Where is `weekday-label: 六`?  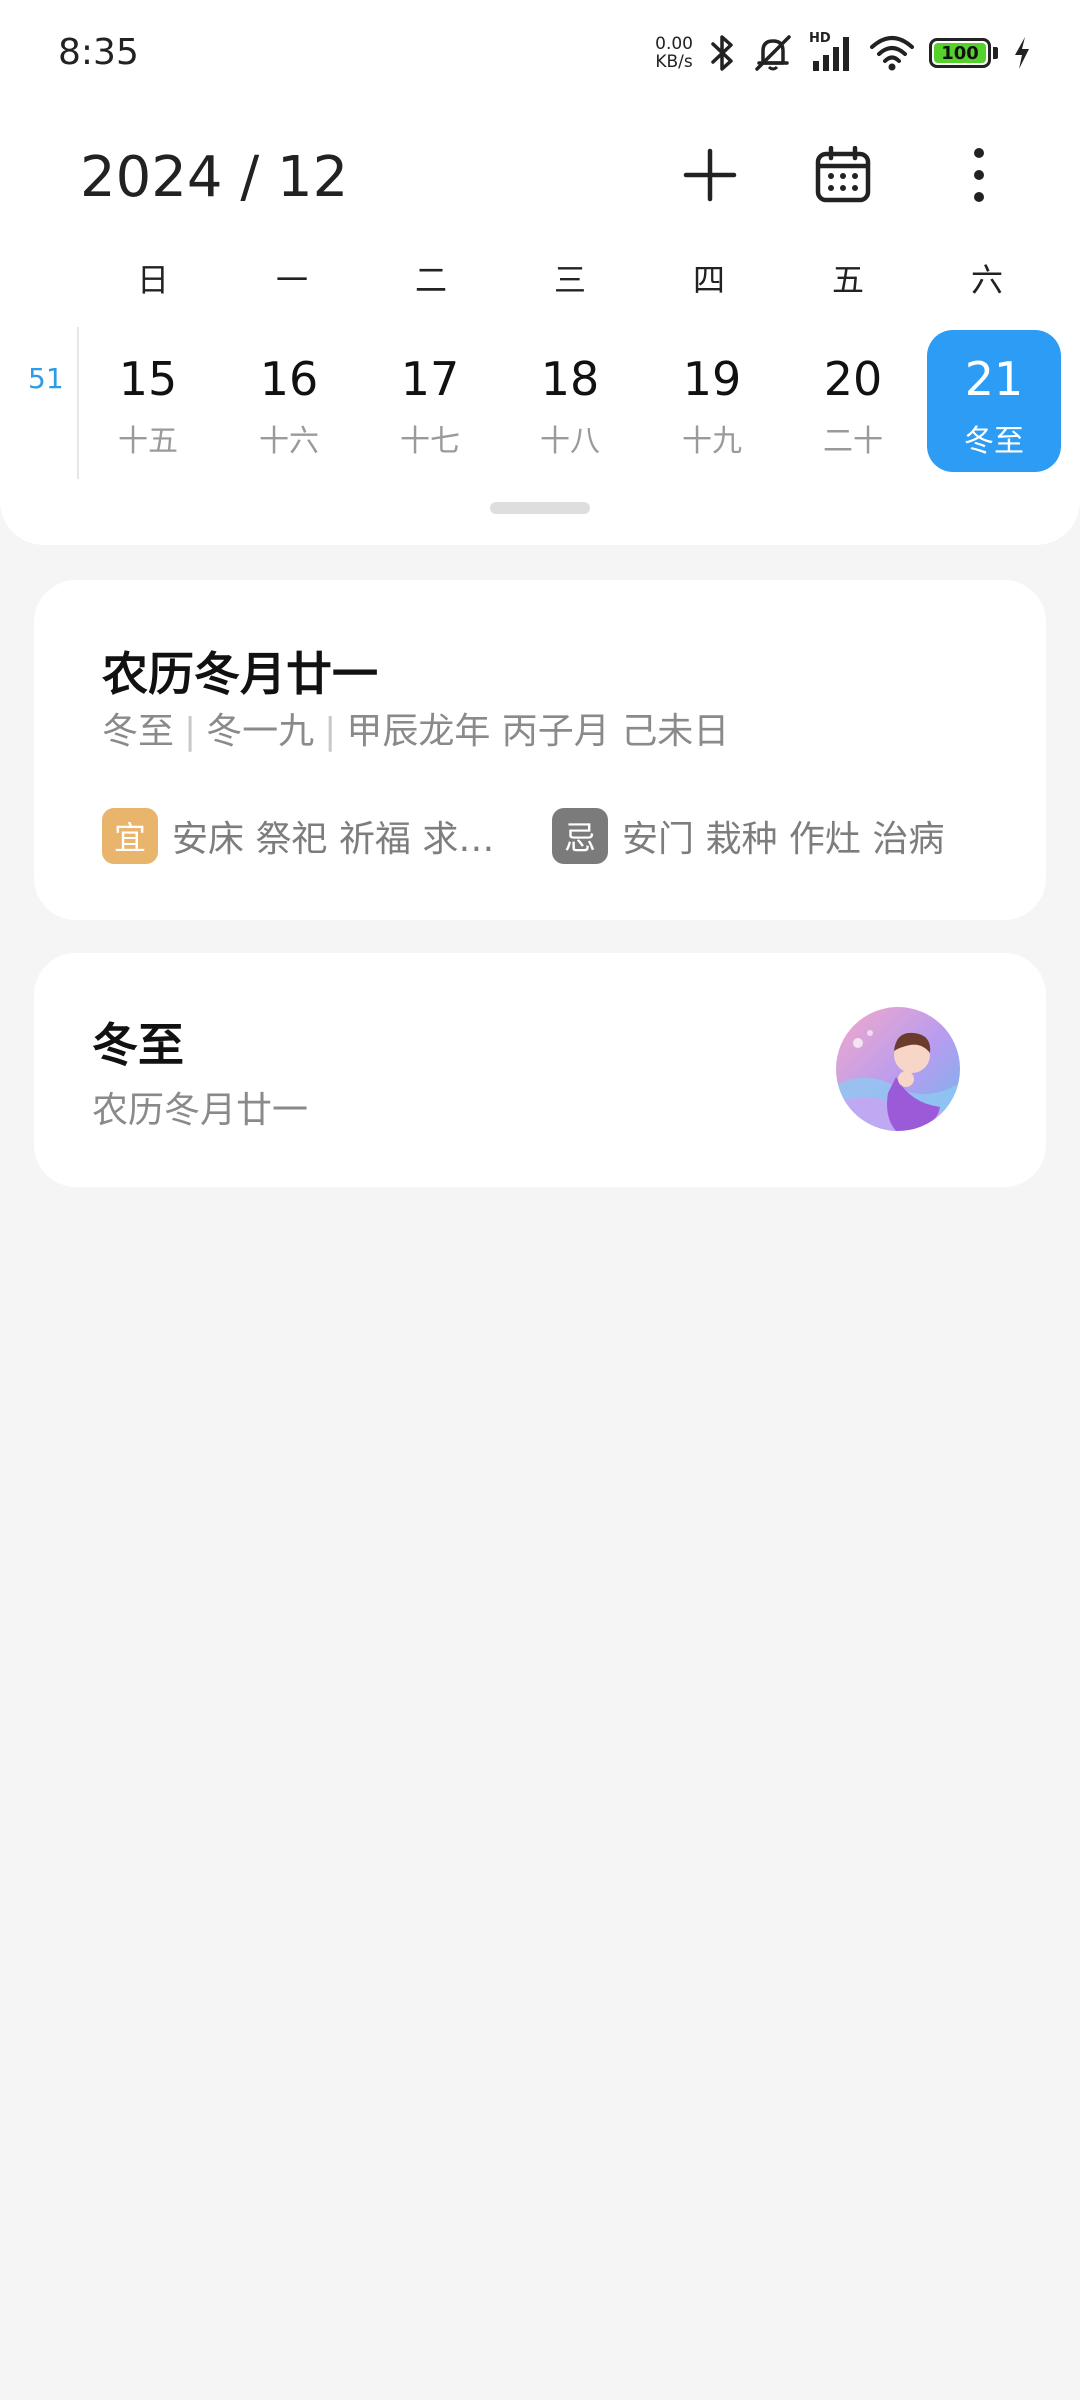
weekday-label: 六 is located at coordinates (986, 280).